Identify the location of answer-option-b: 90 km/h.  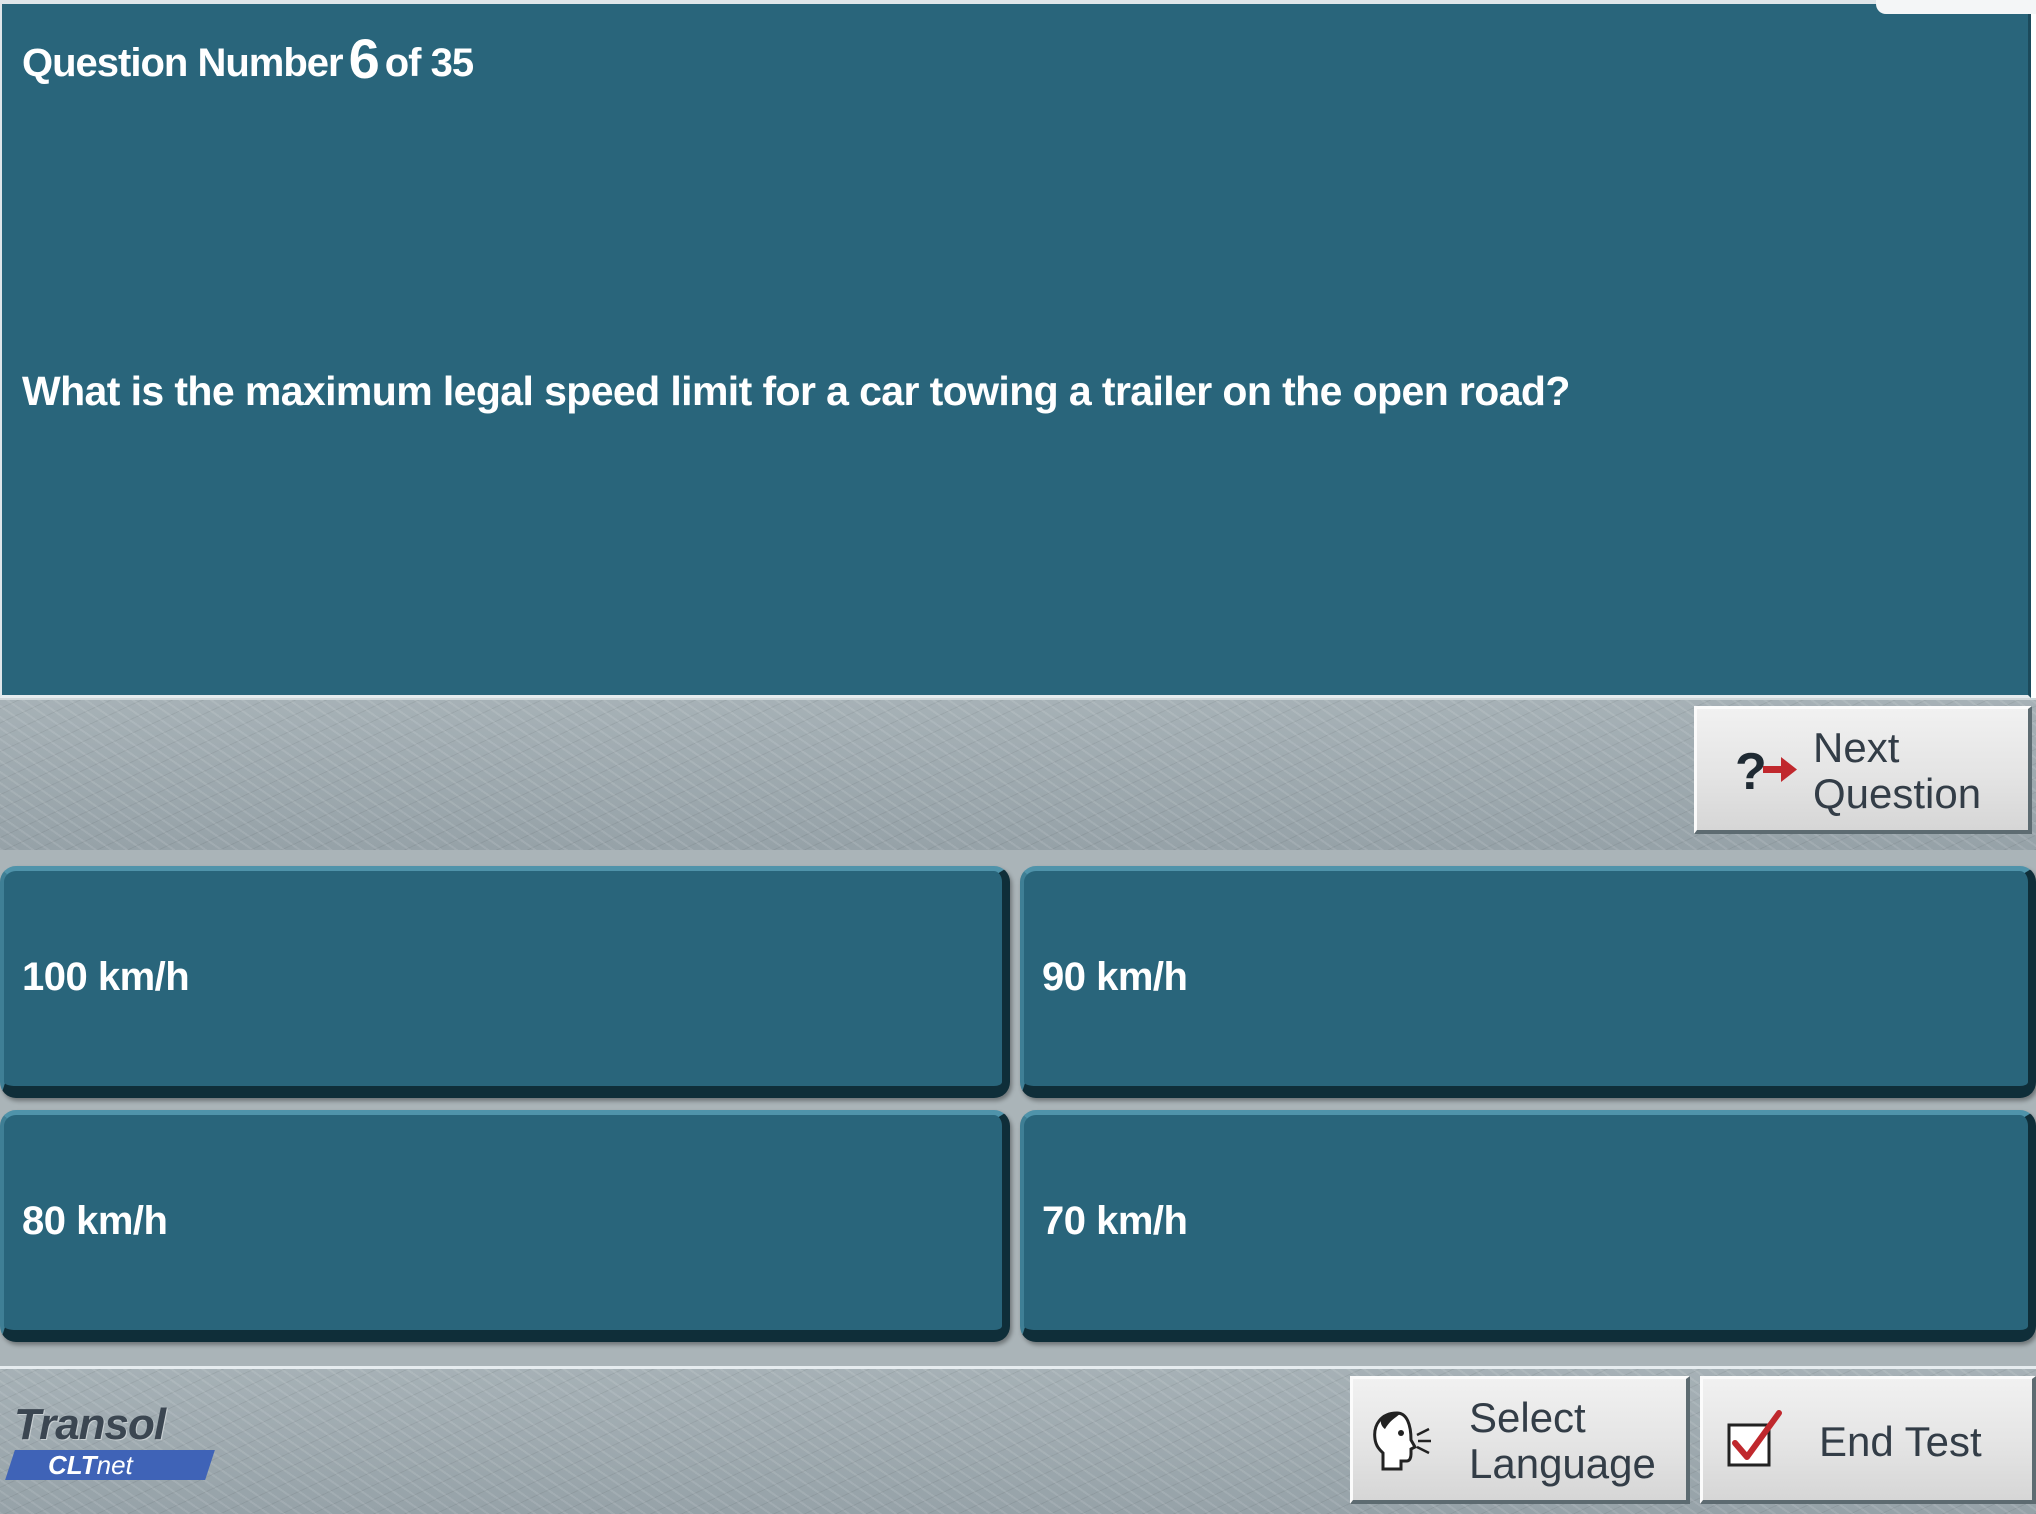
(1528, 982).